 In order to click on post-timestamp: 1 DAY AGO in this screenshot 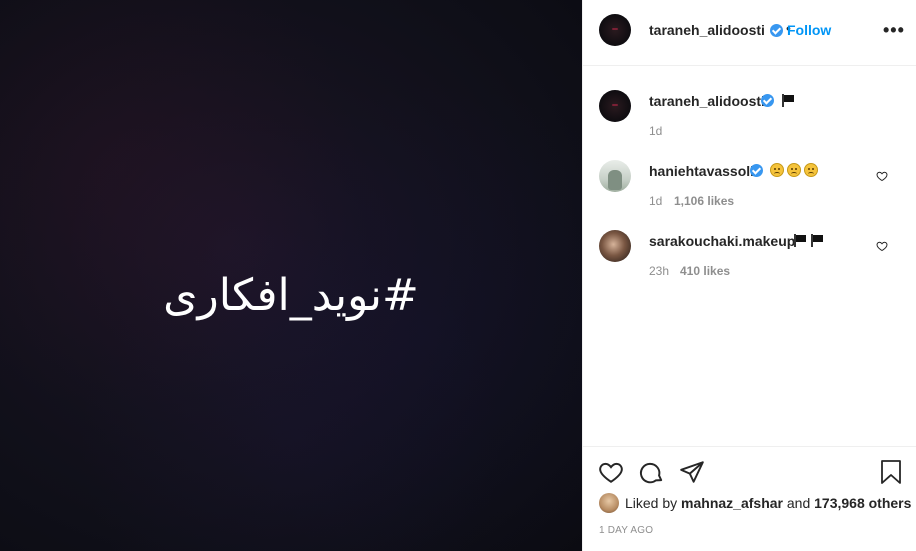, I will do `click(626, 530)`.